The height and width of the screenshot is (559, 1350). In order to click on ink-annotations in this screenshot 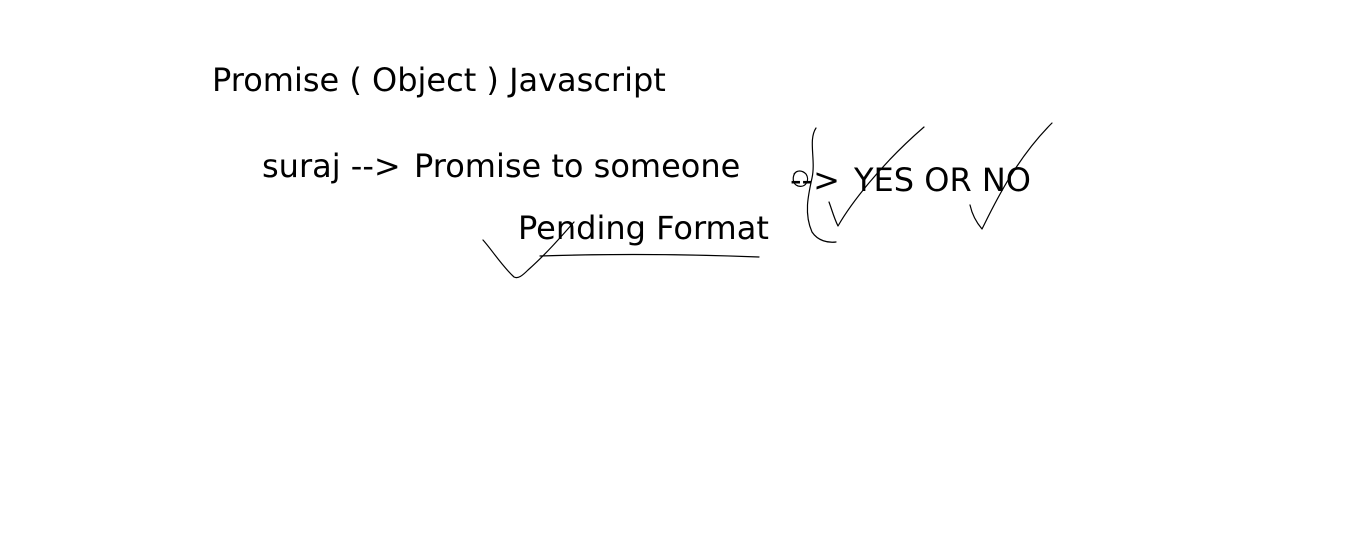, I will do `click(767, 200)`.